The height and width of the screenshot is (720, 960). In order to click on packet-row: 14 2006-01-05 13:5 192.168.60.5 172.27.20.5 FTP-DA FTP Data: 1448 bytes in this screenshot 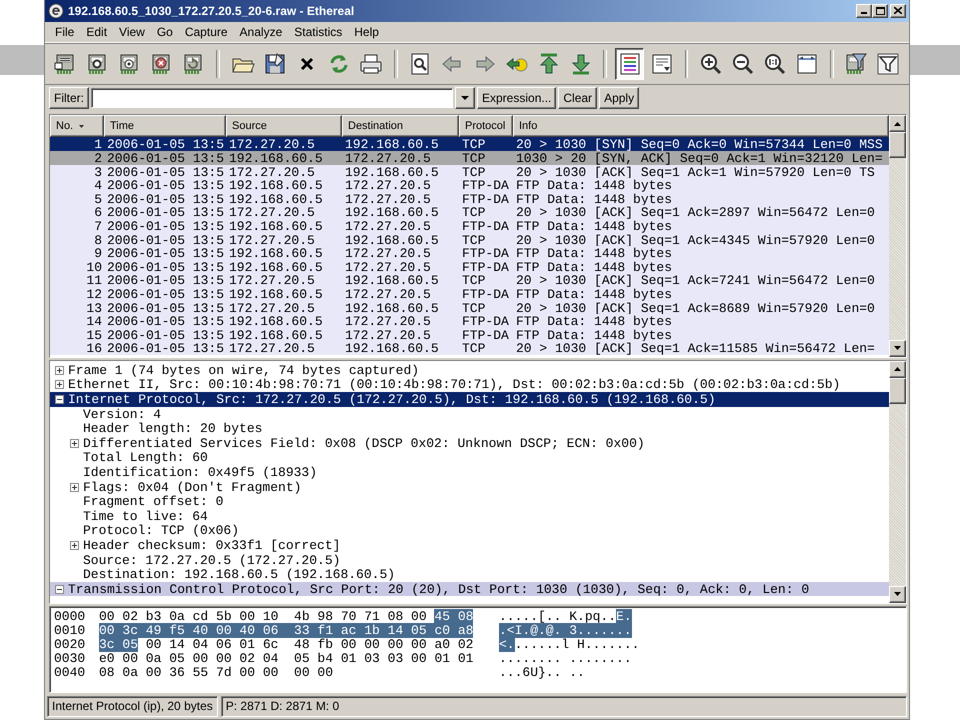, I will do `click(469, 321)`.